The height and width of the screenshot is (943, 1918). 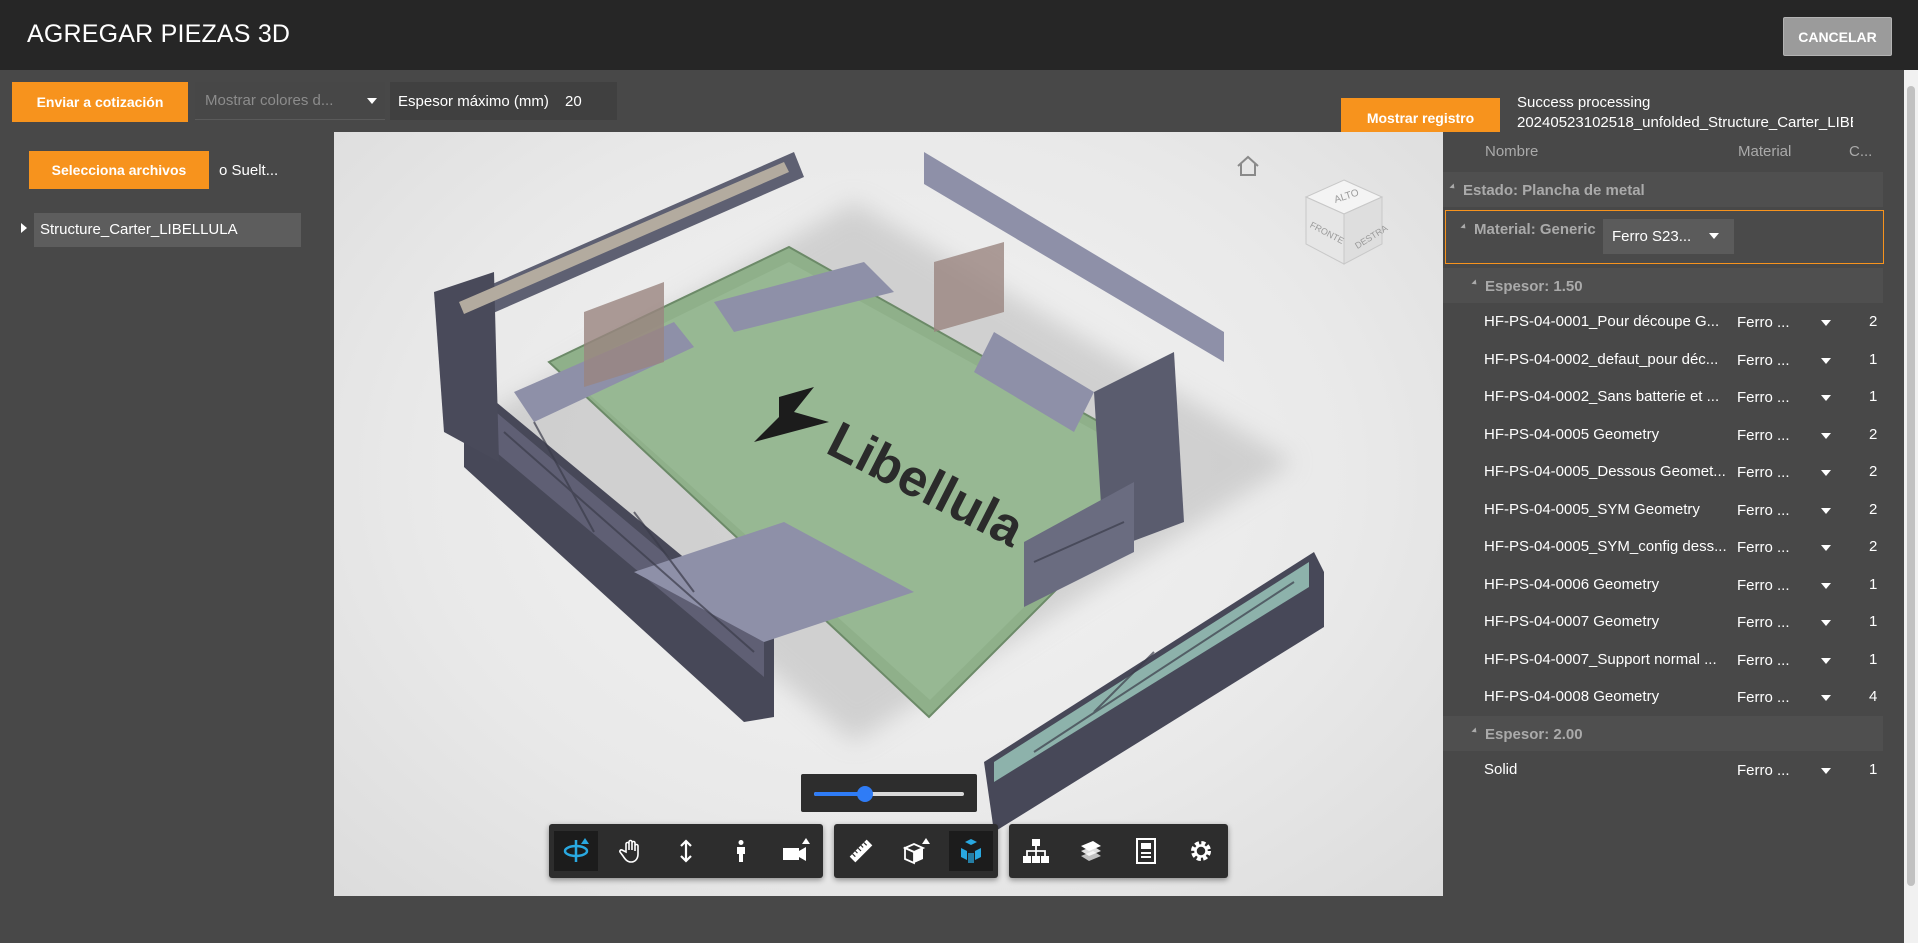 What do you see at coordinates (1663, 584) in the screenshot?
I see `table-row: HF-PS-04-0006 Geometry Ferro ... 1` at bounding box center [1663, 584].